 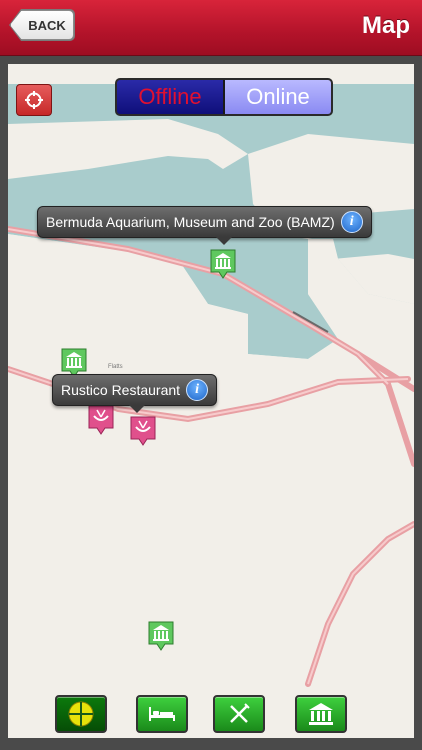 I want to click on filter-restaurants-button, so click(x=239, y=714).